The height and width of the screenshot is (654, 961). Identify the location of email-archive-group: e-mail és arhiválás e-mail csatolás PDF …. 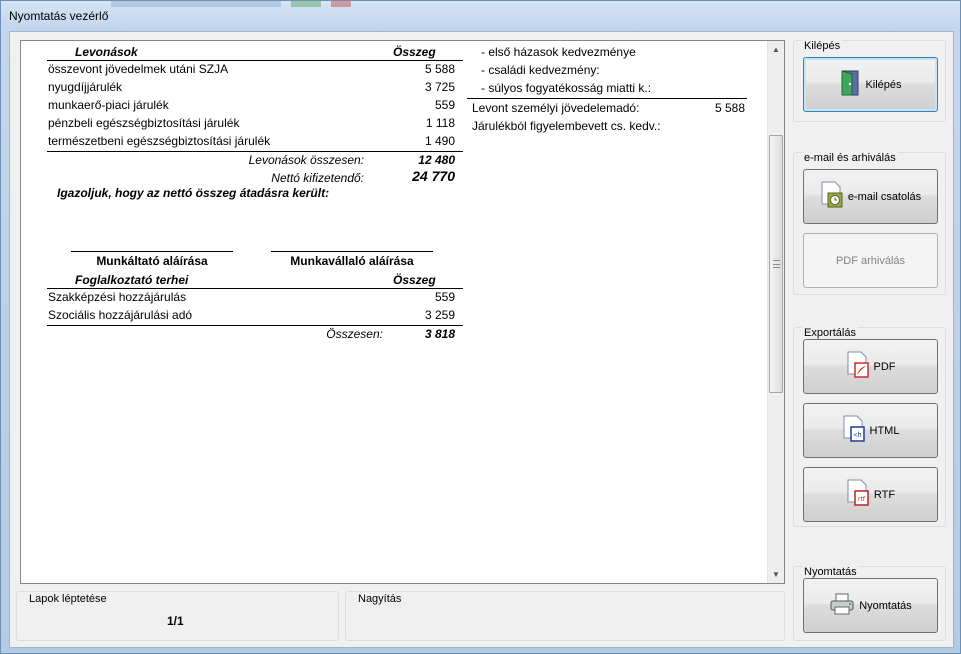
(869, 223).